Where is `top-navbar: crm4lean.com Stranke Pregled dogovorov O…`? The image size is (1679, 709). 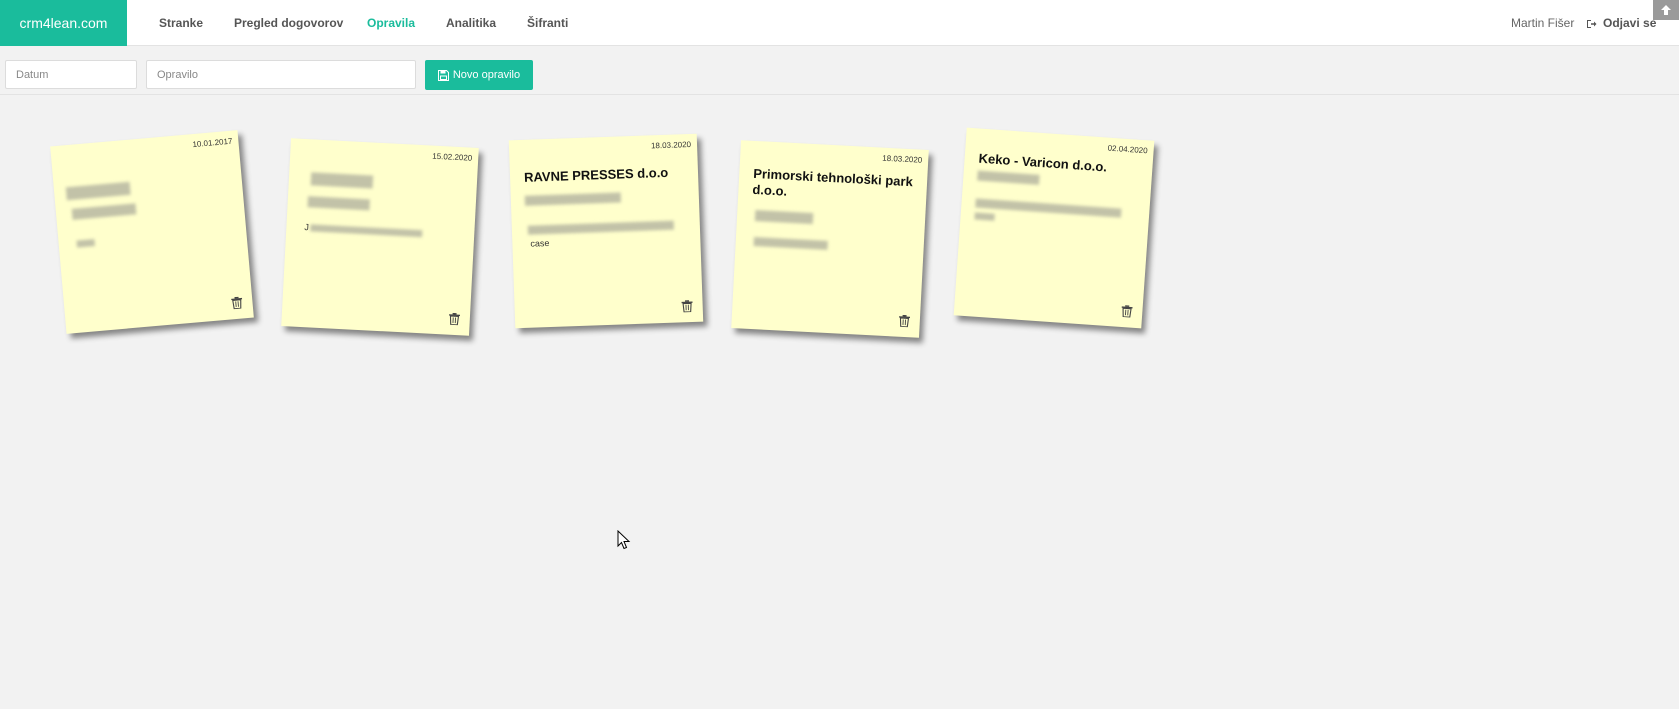
top-navbar: crm4lean.com Stranke Pregled dogovorov O… is located at coordinates (839, 23).